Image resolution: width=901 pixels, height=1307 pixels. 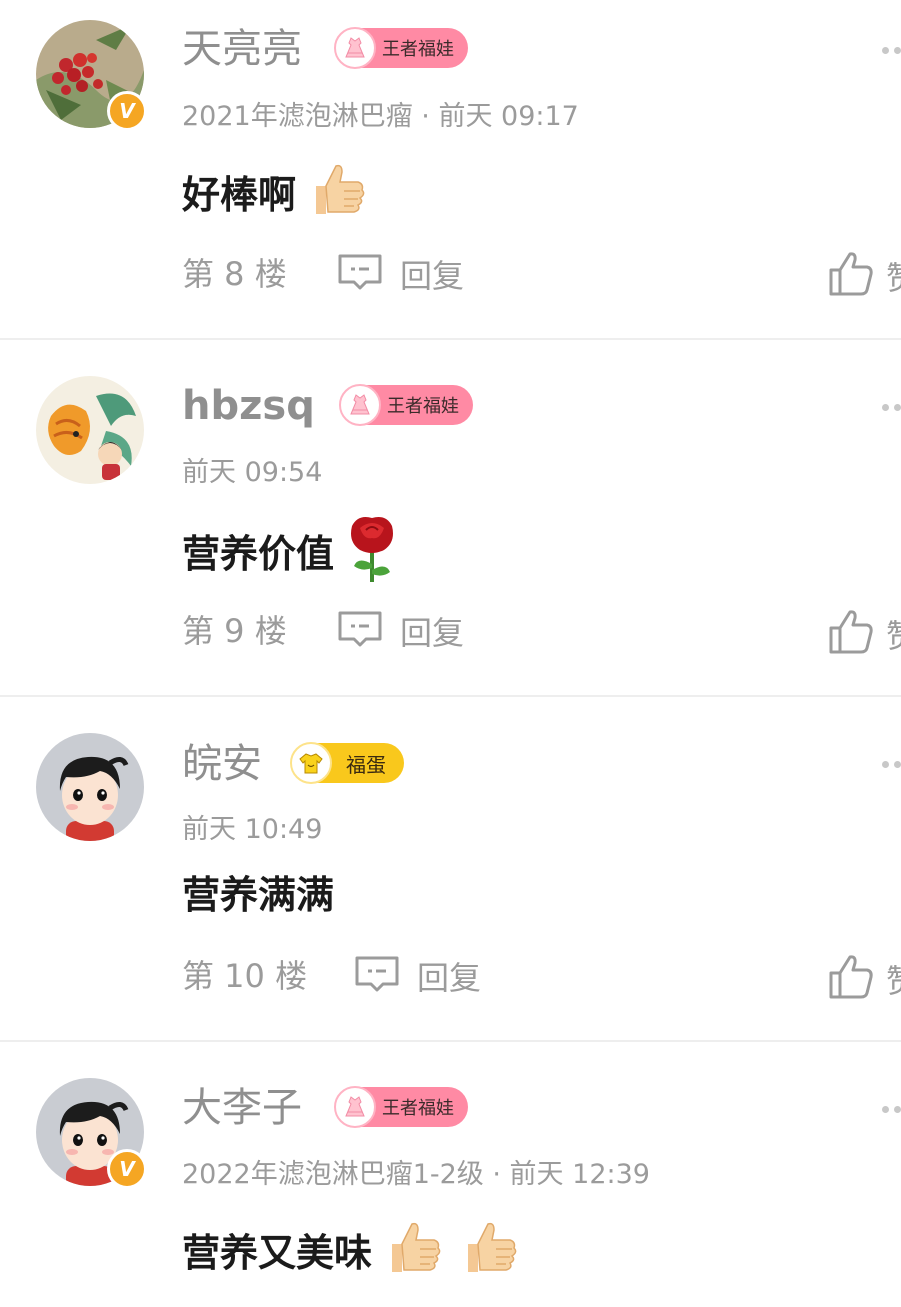 What do you see at coordinates (258, 553) in the screenshot?
I see `comment-text-content: 营养价值` at bounding box center [258, 553].